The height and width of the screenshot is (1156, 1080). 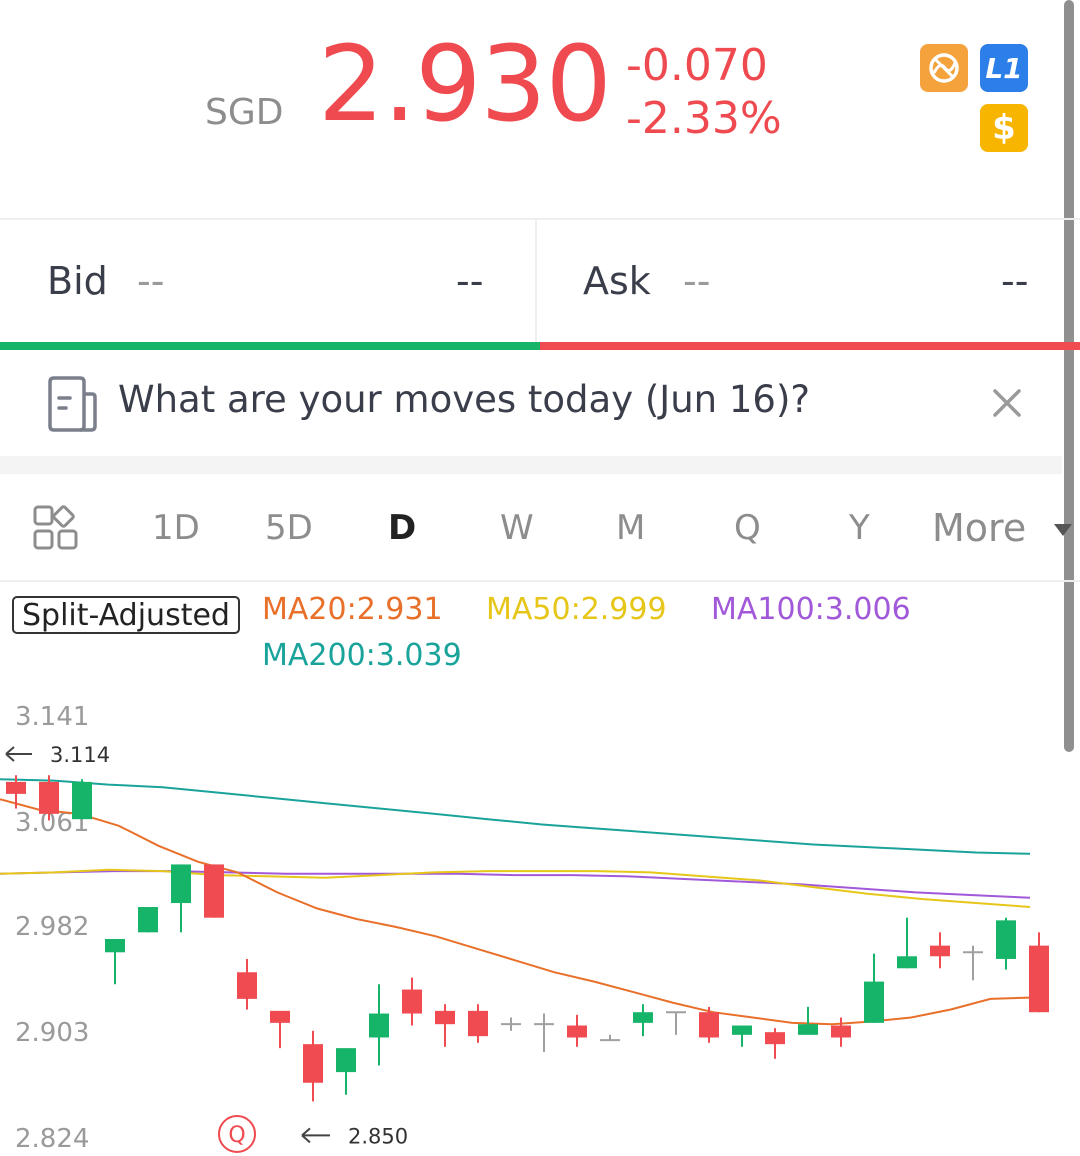 What do you see at coordinates (57, 529) in the screenshot?
I see `layout-grid-icon` at bounding box center [57, 529].